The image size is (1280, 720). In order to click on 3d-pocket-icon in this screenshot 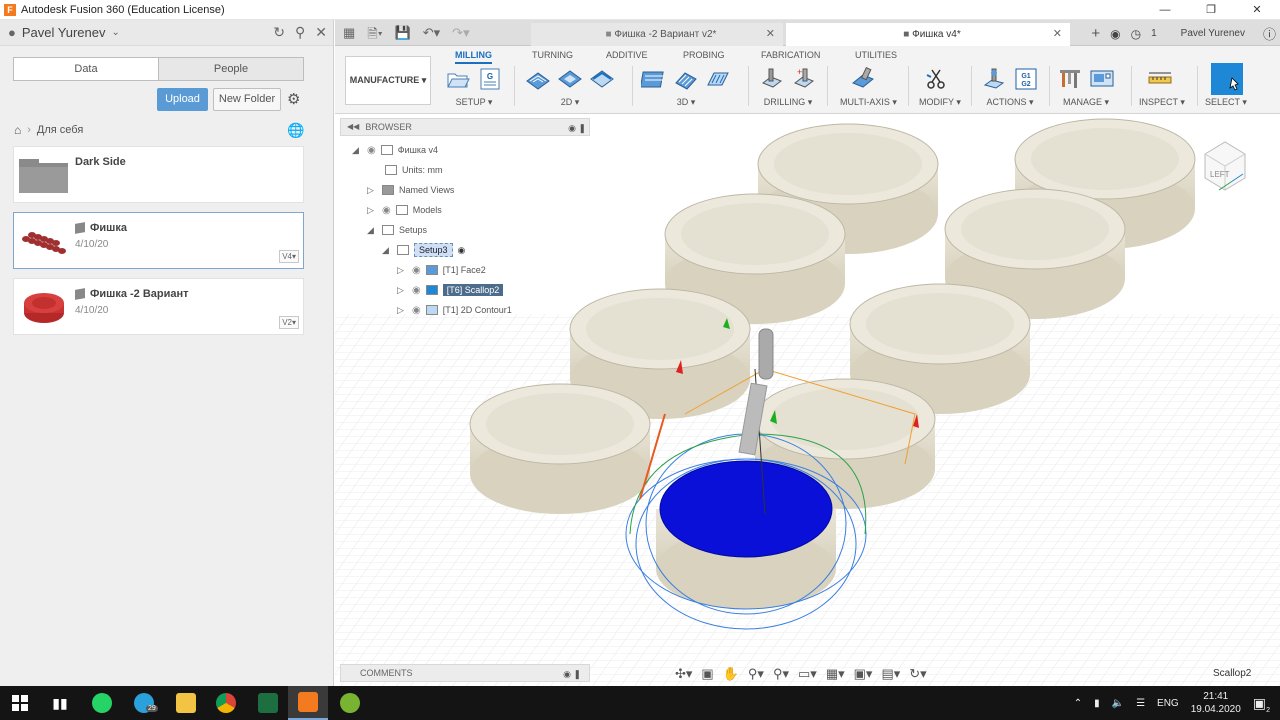, I will do `click(686, 79)`.